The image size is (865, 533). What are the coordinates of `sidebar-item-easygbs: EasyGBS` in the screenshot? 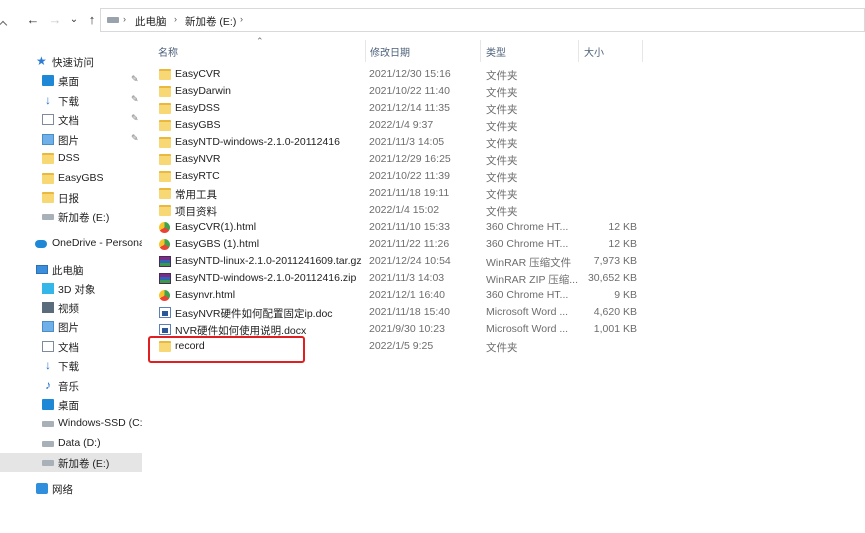 It's located at (71, 178).